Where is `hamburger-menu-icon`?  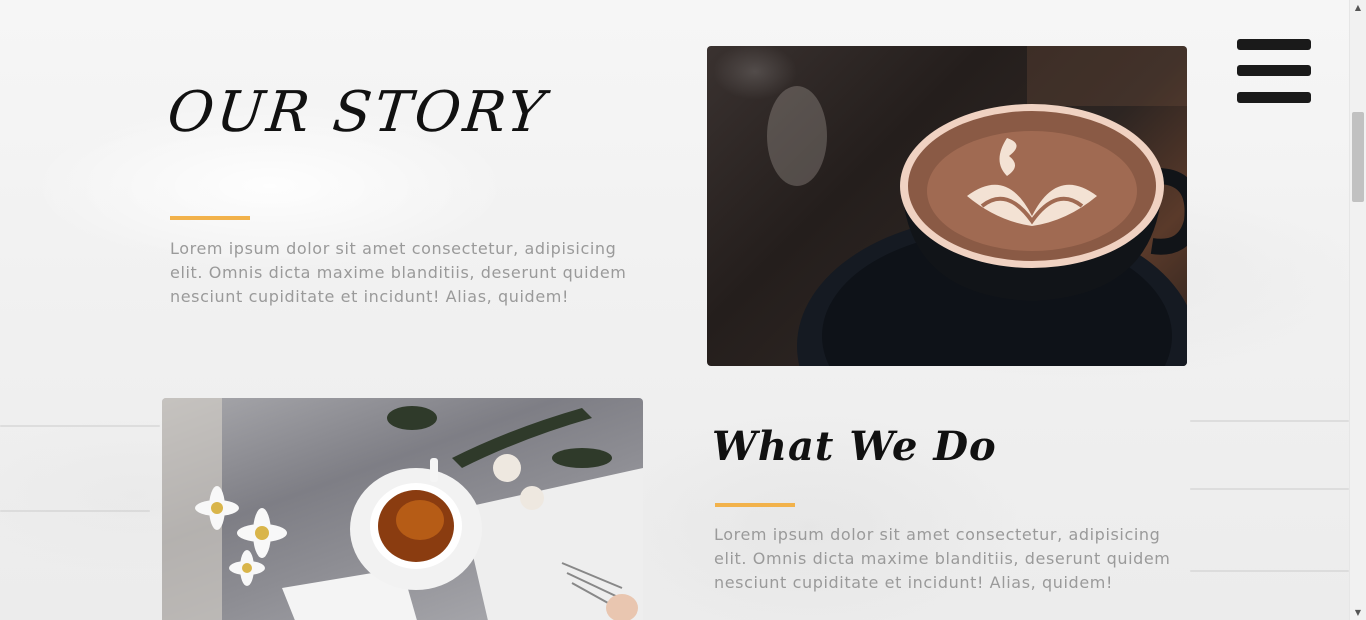 hamburger-menu-icon is located at coordinates (1274, 72).